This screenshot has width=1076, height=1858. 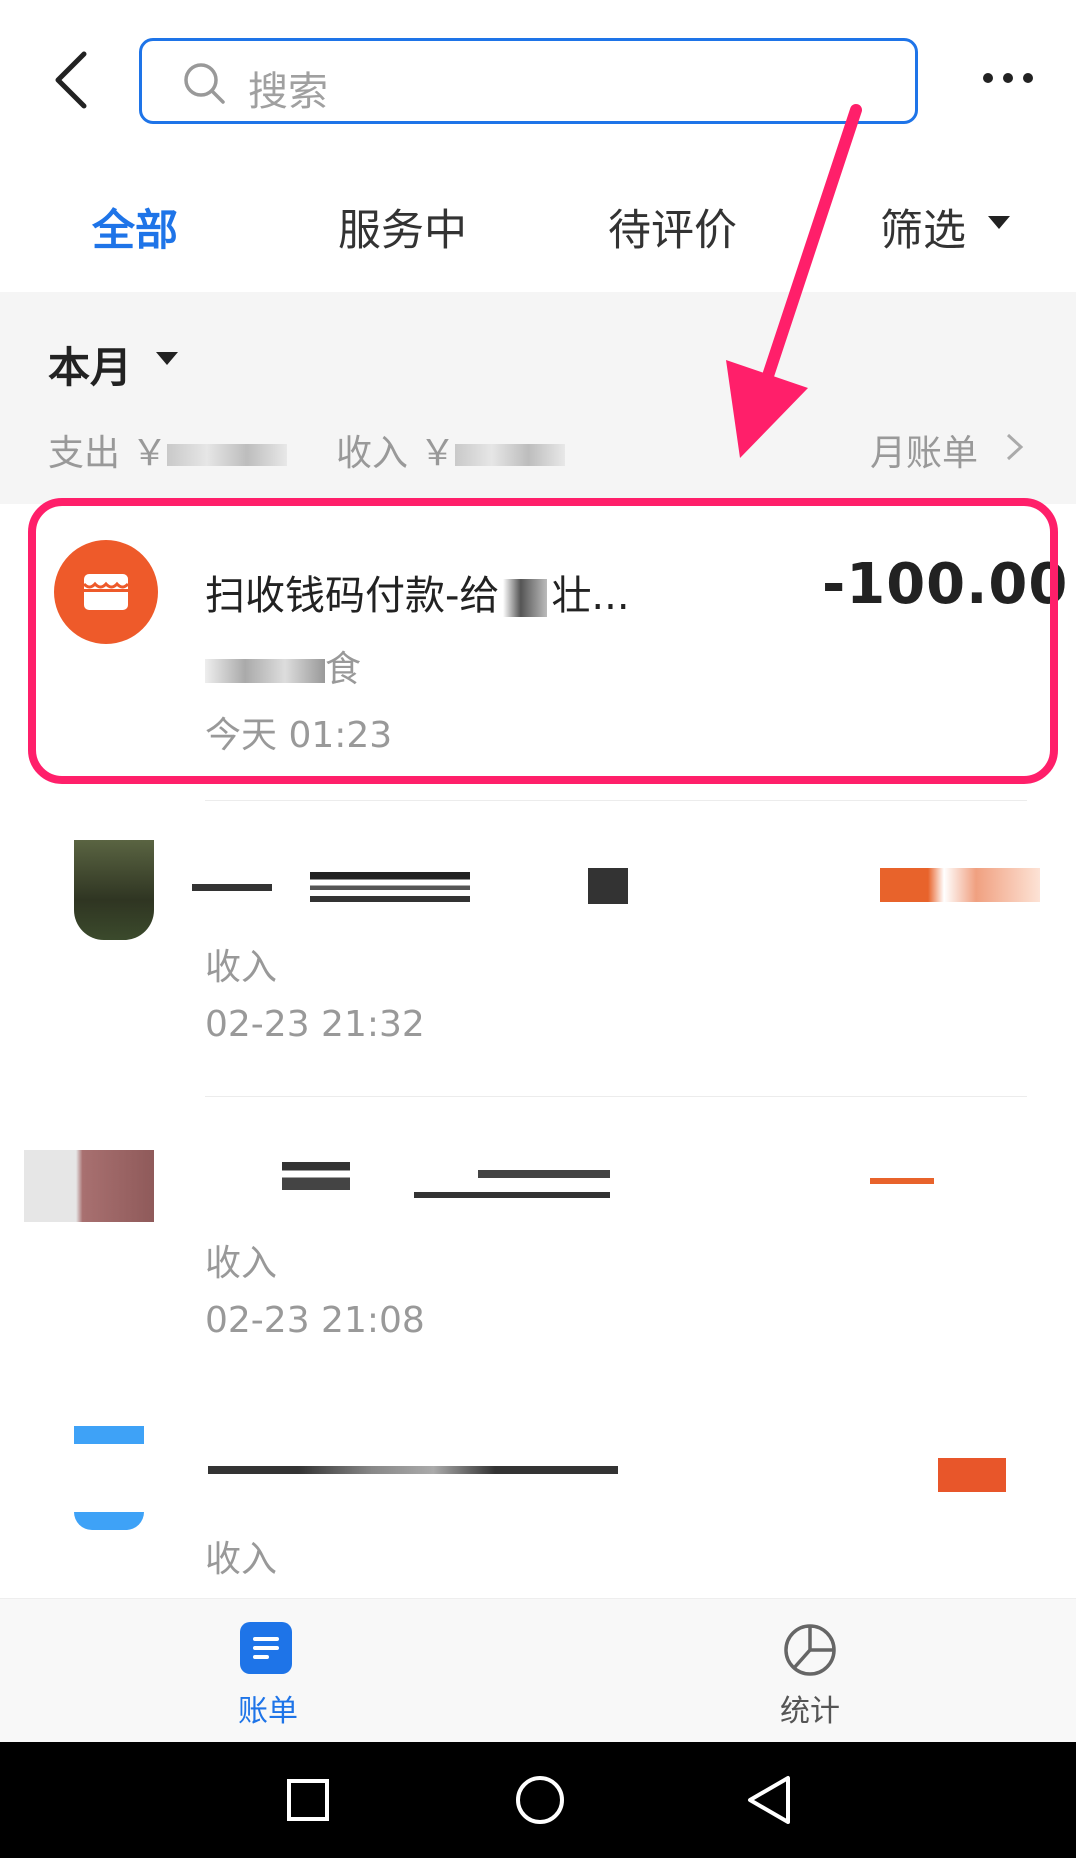 What do you see at coordinates (266, 1648) in the screenshot?
I see `bill-icon` at bounding box center [266, 1648].